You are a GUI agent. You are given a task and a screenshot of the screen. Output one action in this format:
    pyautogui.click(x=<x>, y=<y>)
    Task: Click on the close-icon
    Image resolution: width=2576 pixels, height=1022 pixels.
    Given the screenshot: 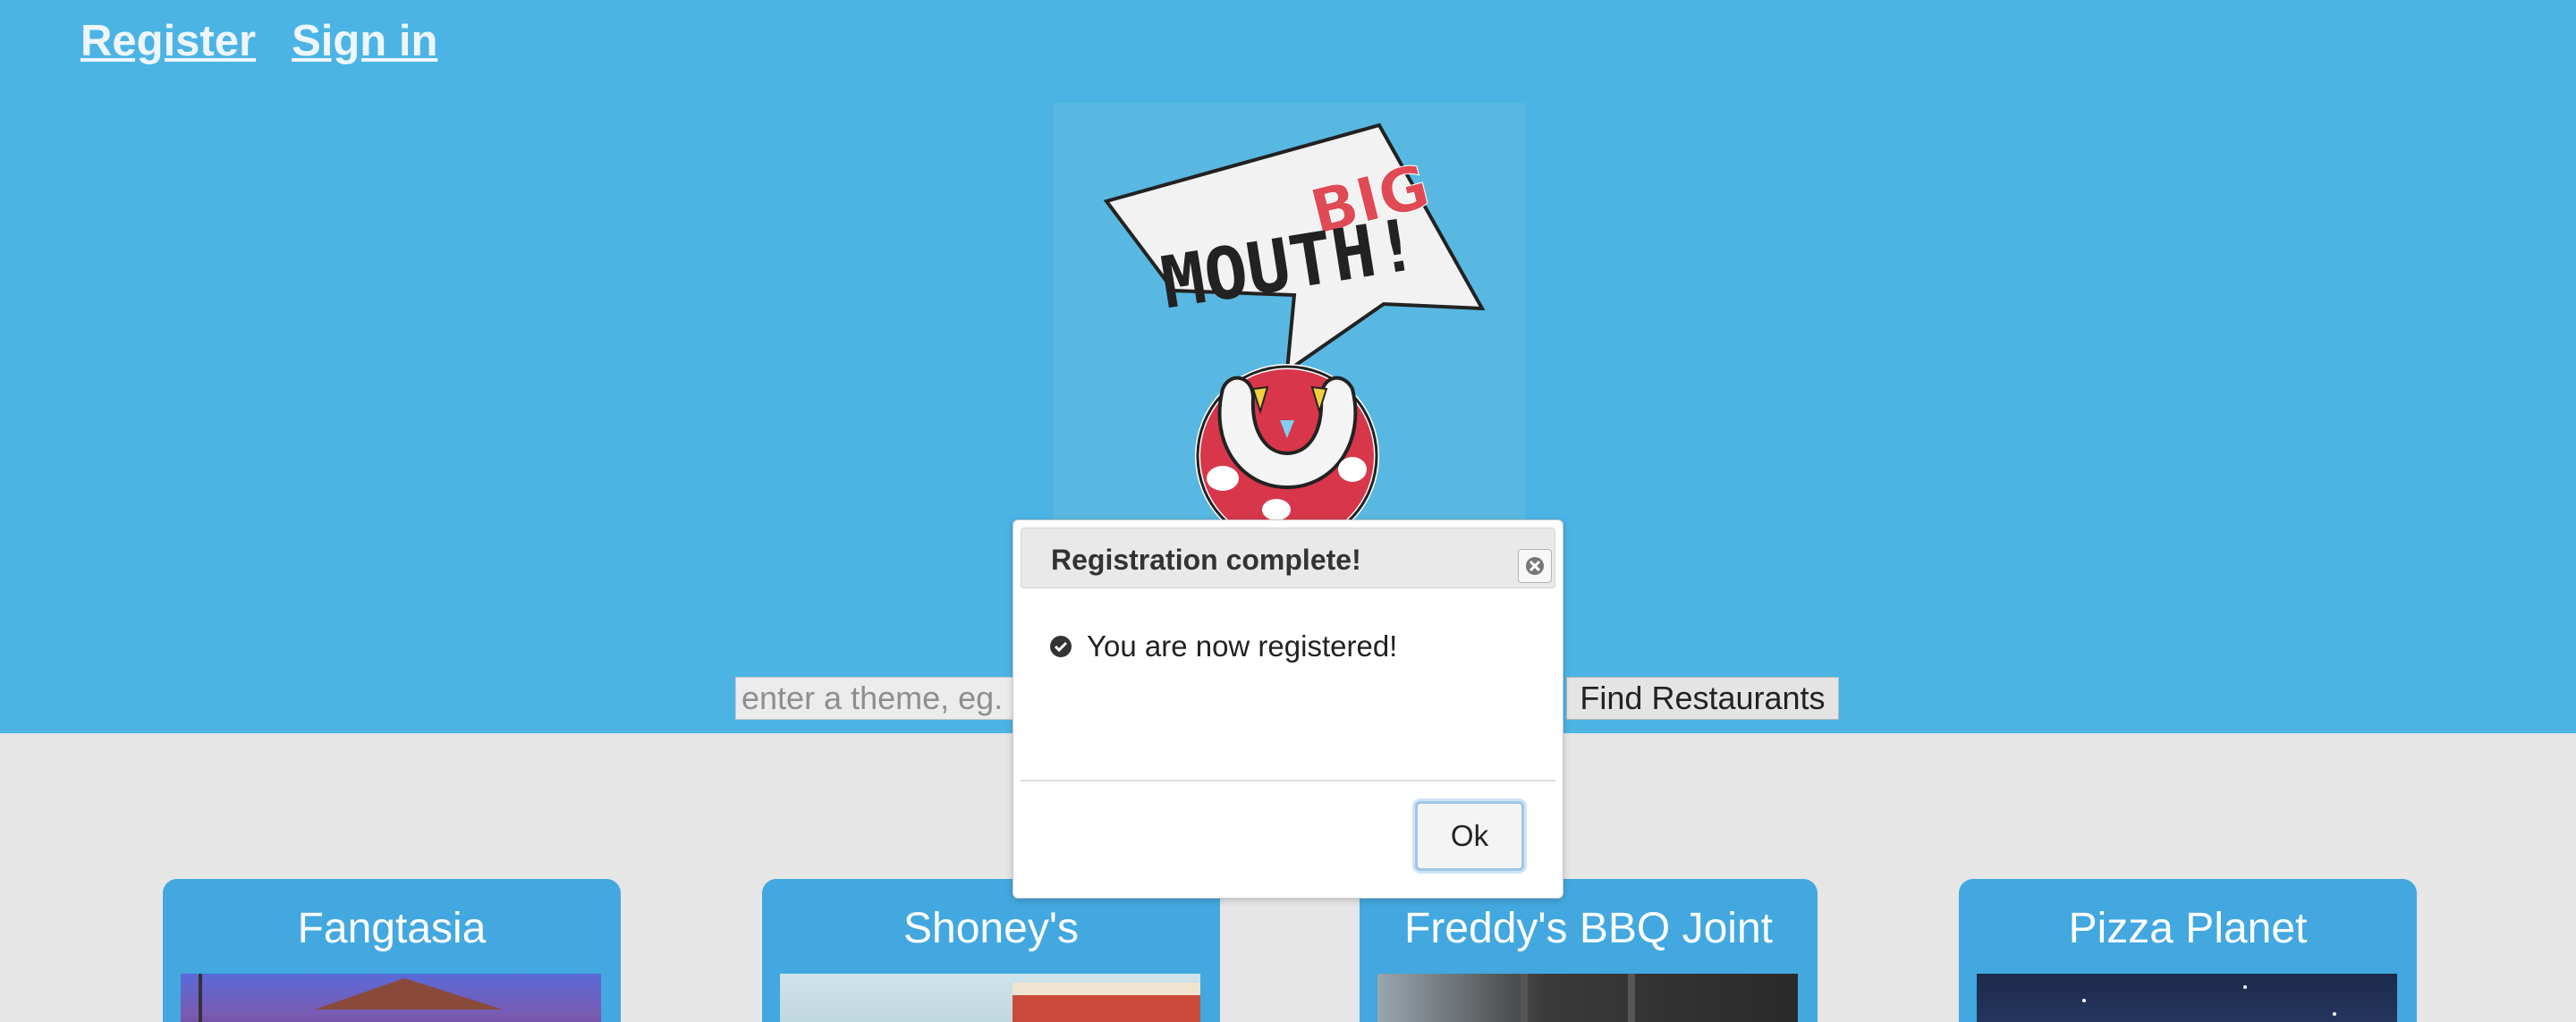 What is the action you would take?
    pyautogui.click(x=1535, y=566)
    